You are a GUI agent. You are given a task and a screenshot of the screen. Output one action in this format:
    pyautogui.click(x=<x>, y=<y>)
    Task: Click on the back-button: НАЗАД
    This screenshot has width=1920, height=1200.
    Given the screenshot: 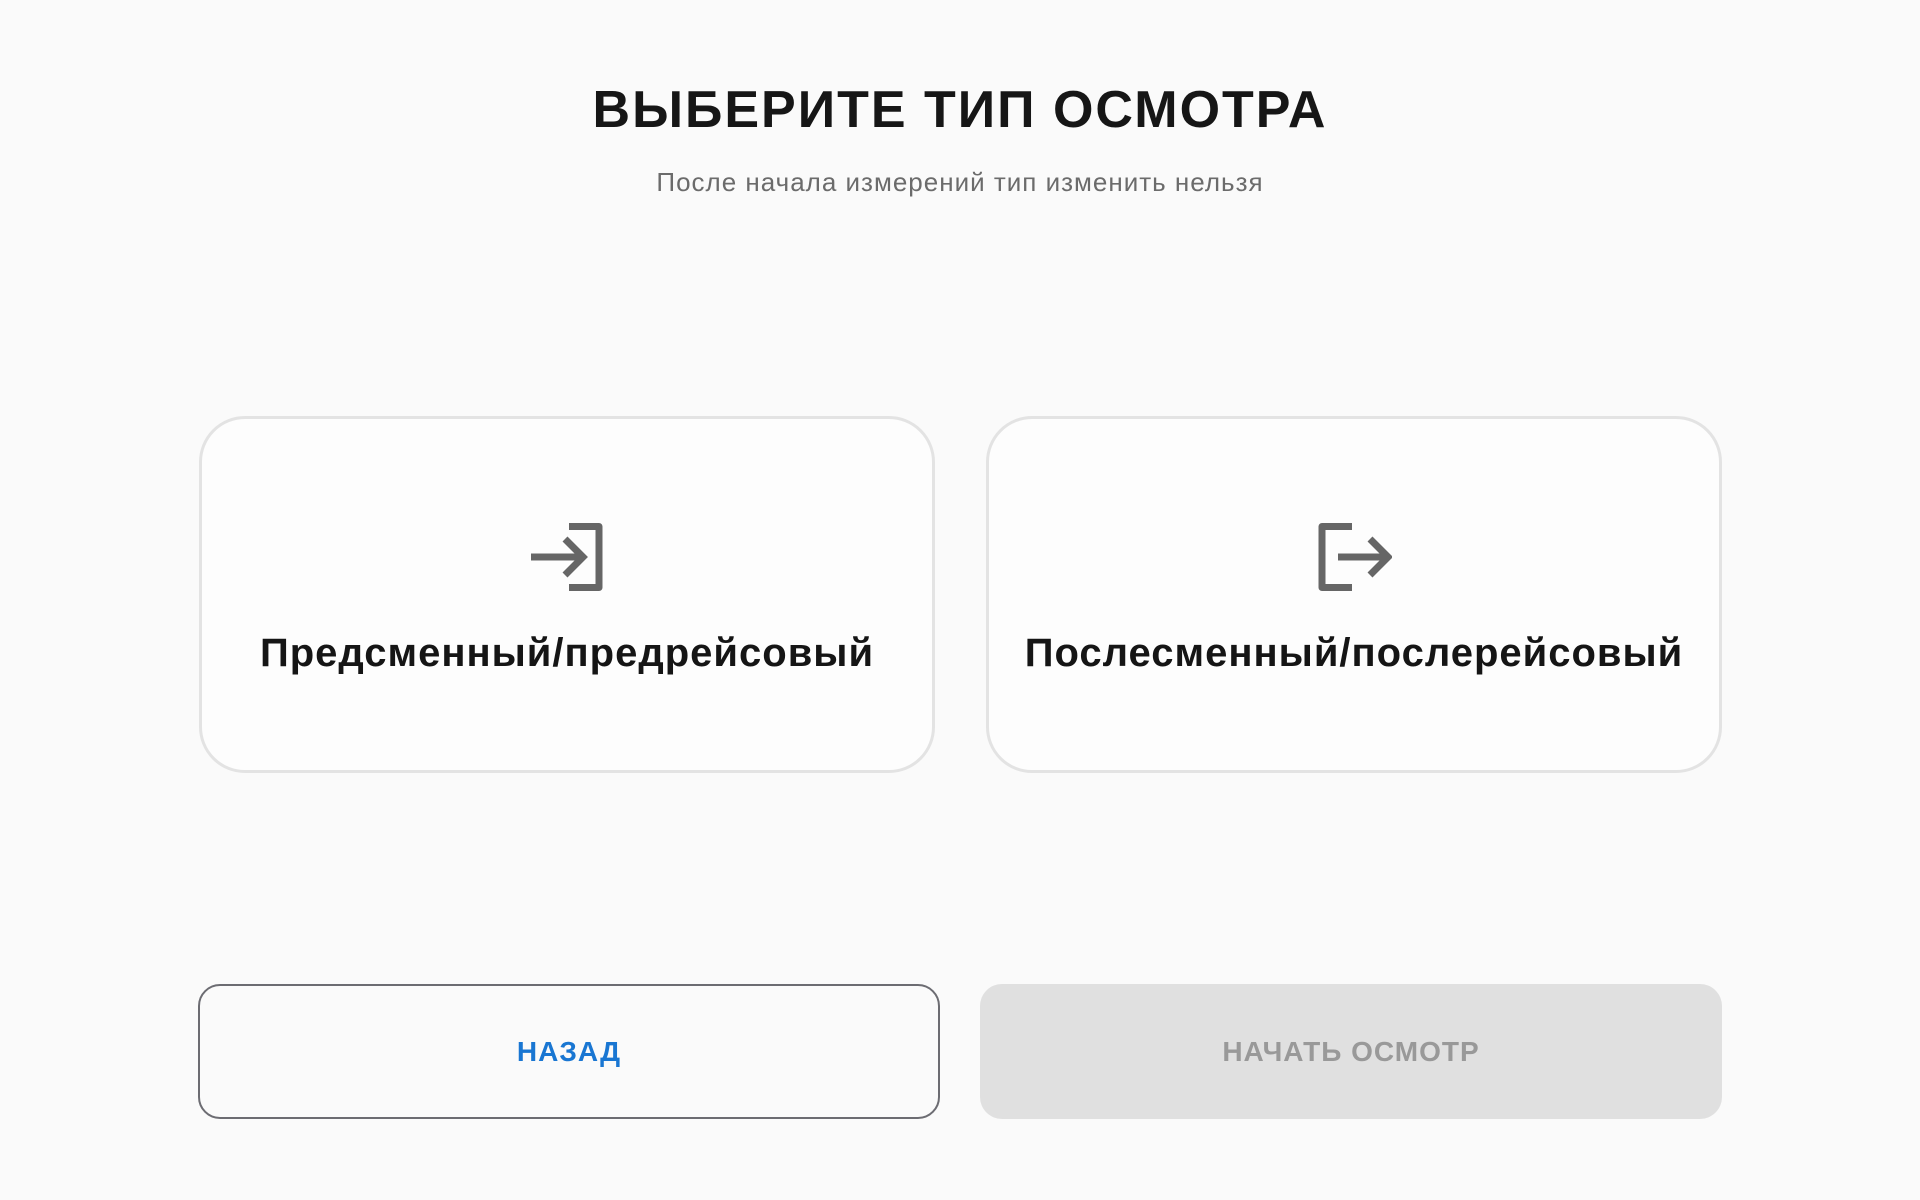 What is the action you would take?
    pyautogui.click(x=569, y=1051)
    